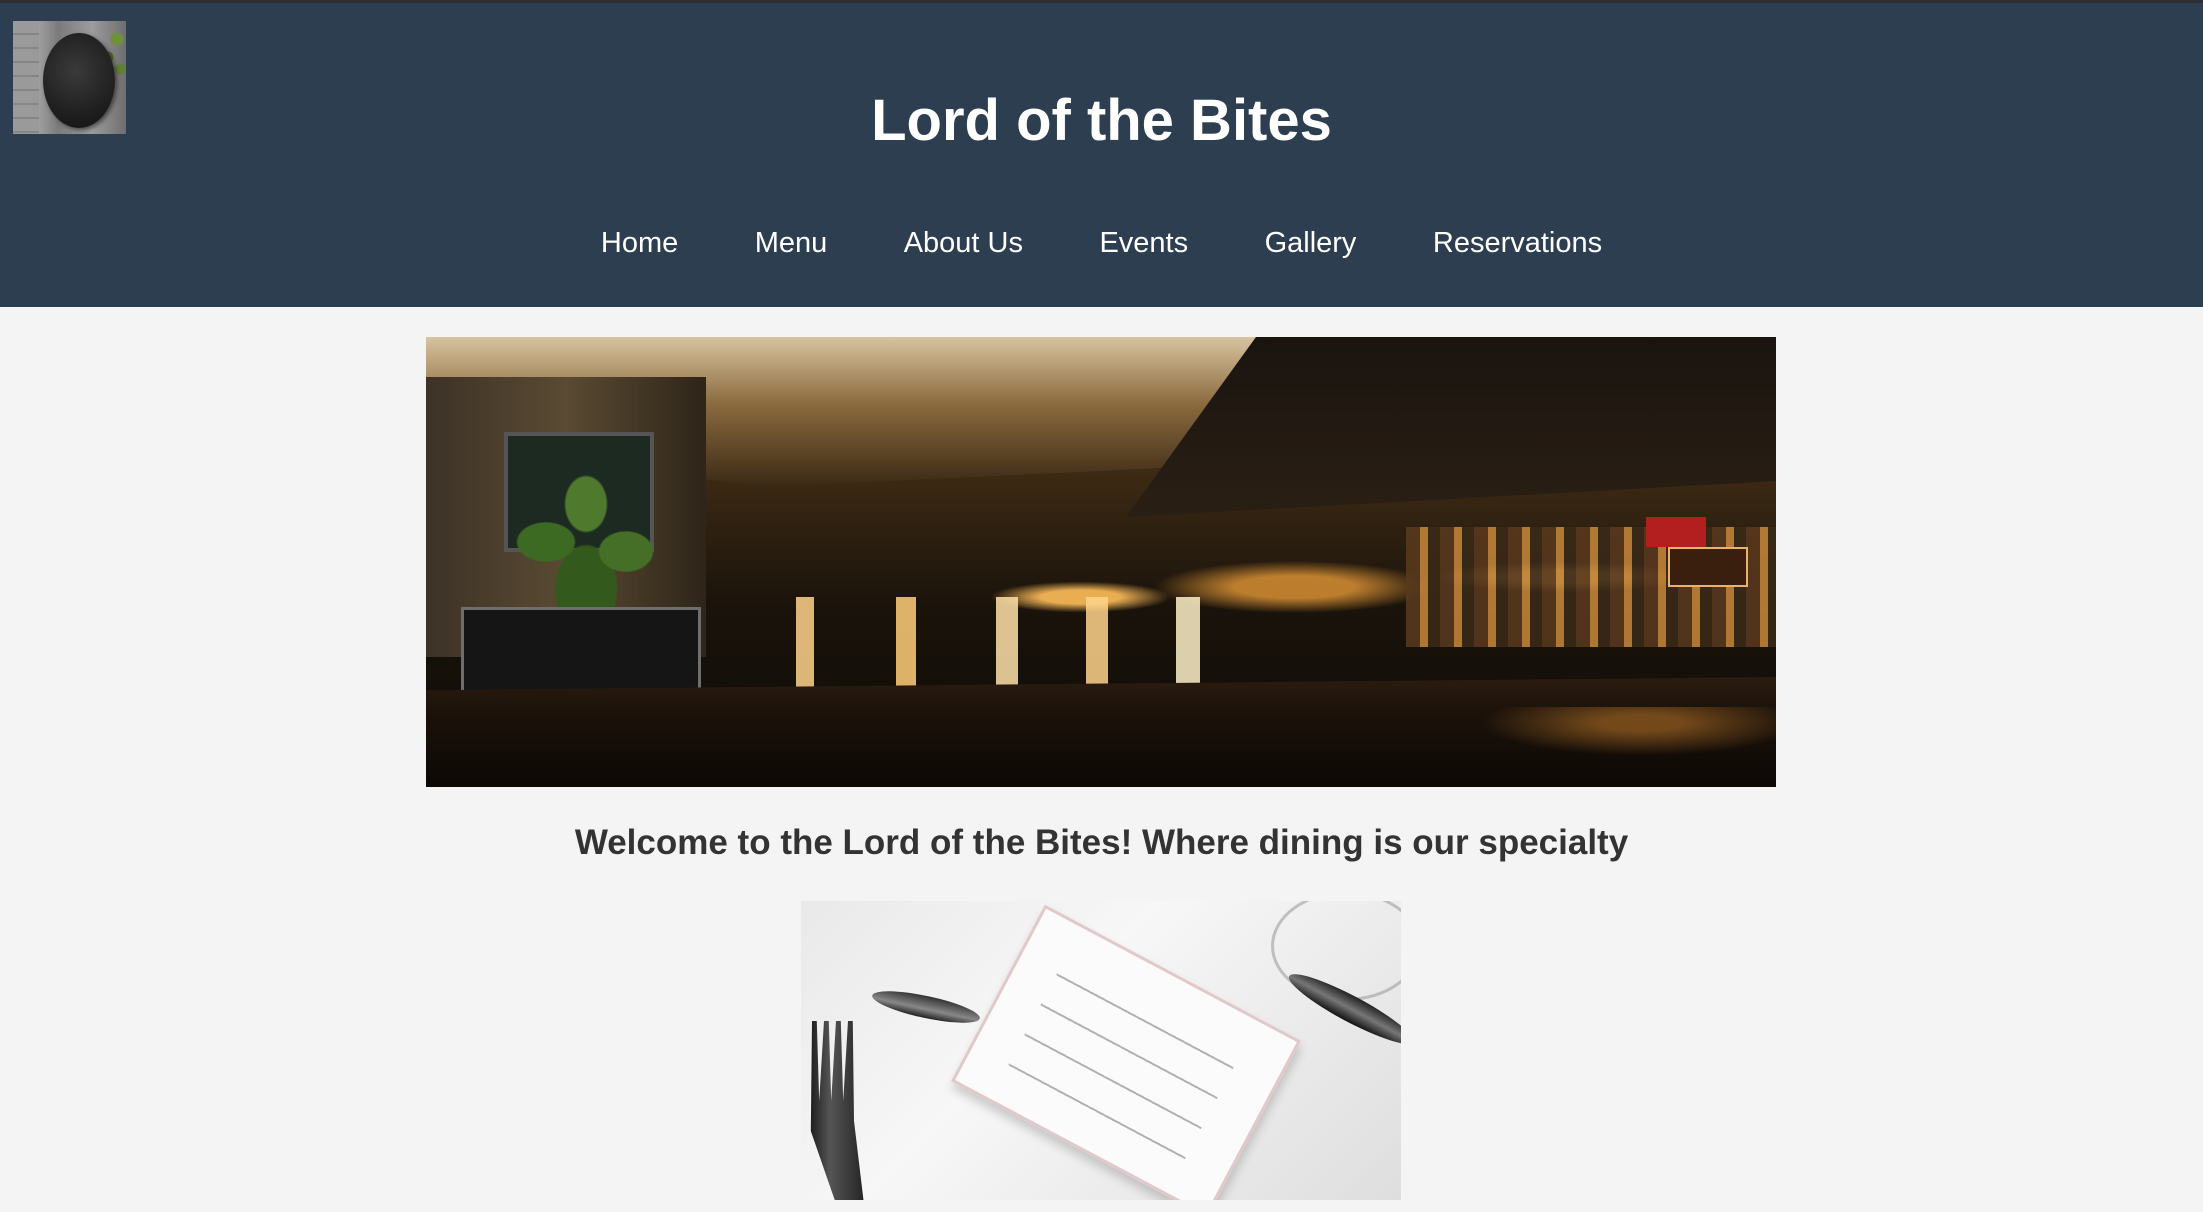 This screenshot has width=2203, height=1212. Describe the element at coordinates (926, 1007) in the screenshot. I see `menu-photo-spoon` at that location.